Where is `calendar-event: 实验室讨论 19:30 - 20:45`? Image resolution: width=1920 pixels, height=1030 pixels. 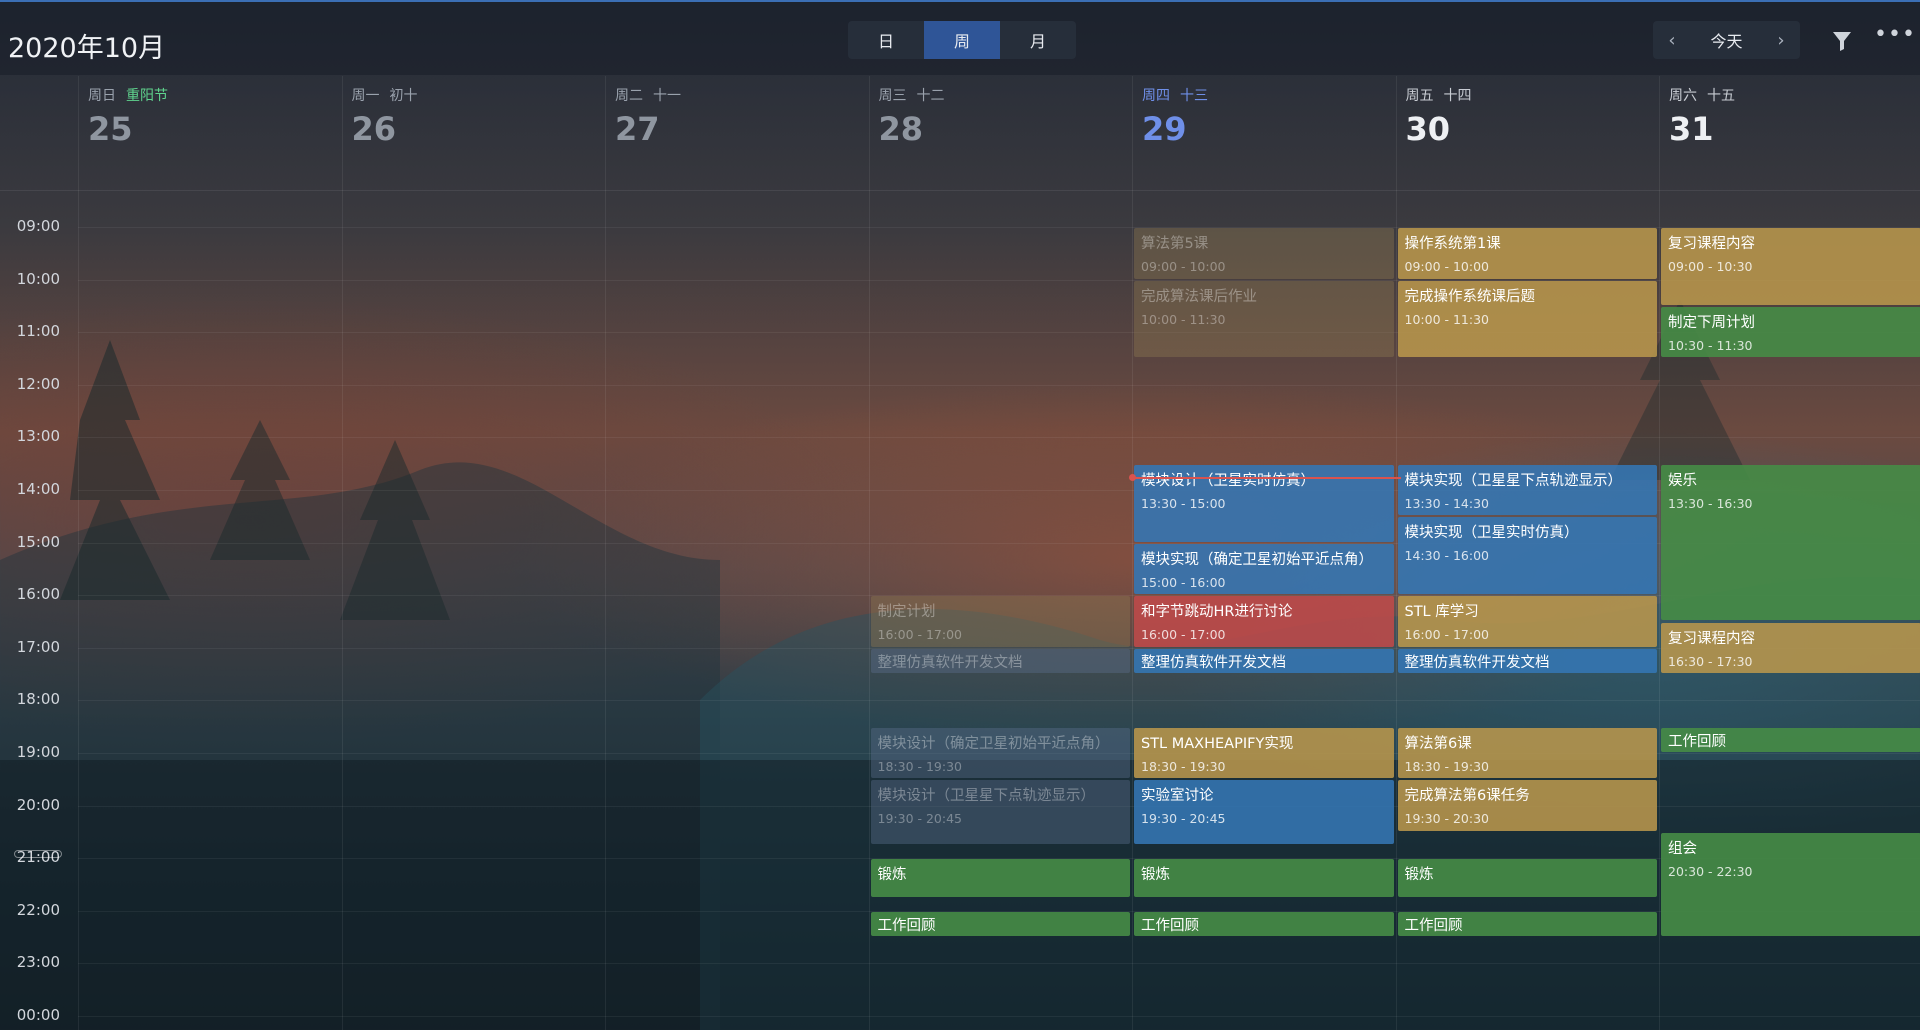
calendar-event: 实验室讨论 19:30 - 20:45 is located at coordinates (1264, 812).